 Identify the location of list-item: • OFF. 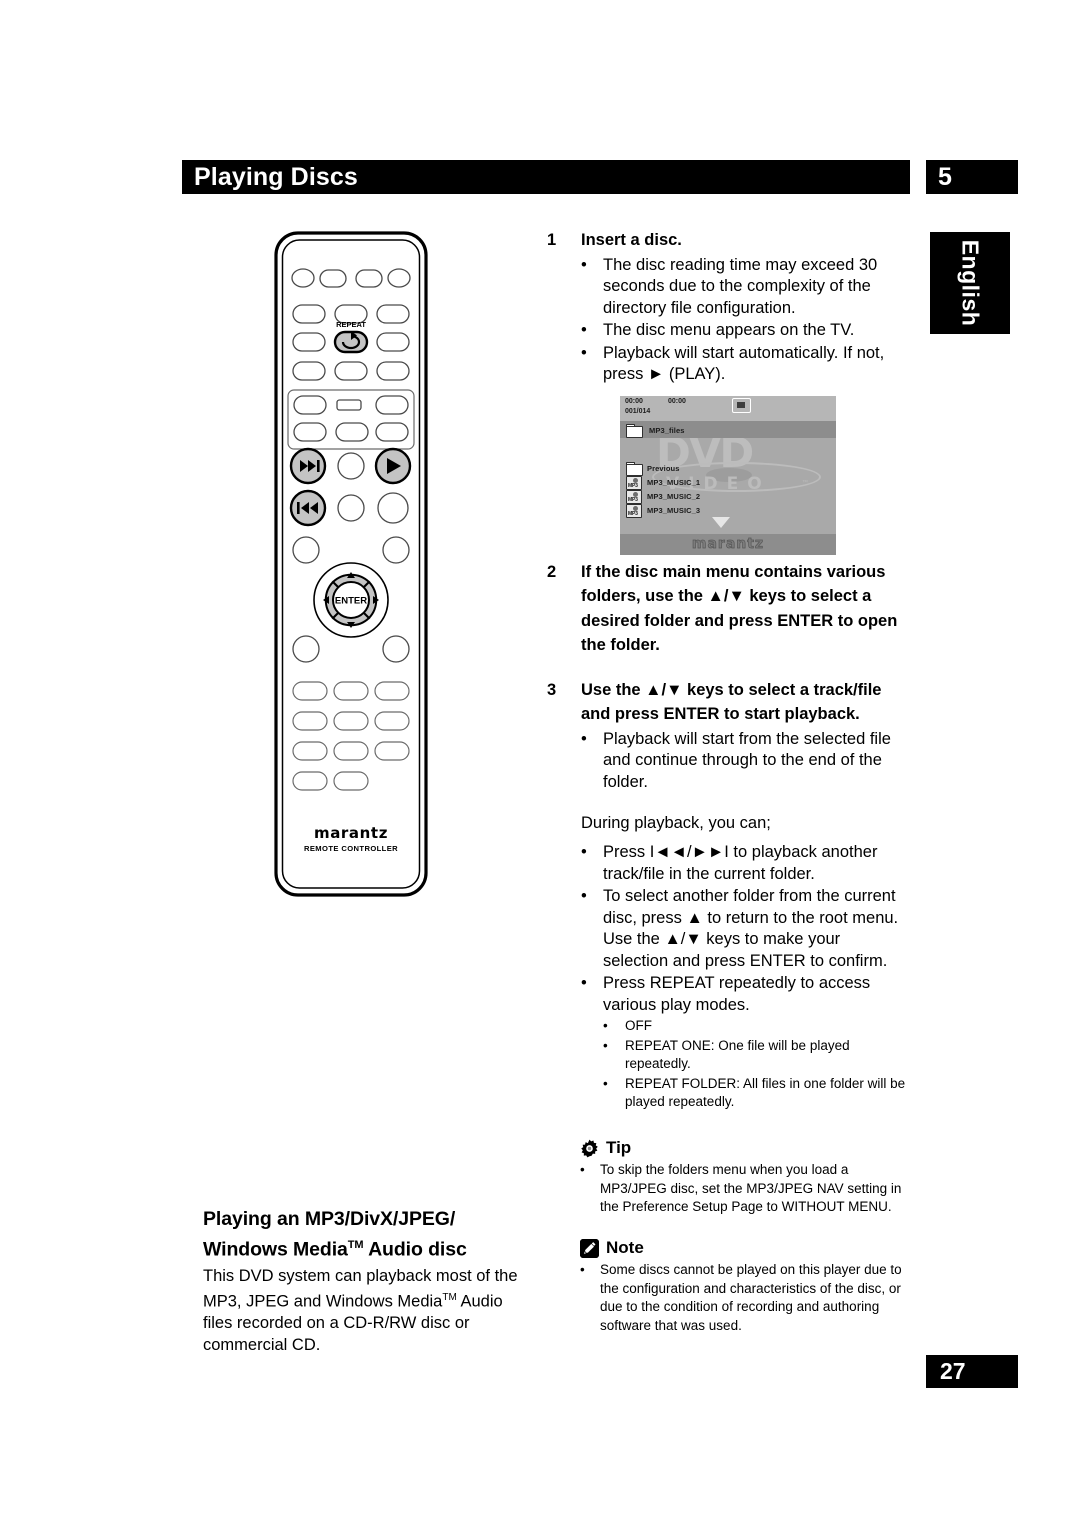
(756, 1026).